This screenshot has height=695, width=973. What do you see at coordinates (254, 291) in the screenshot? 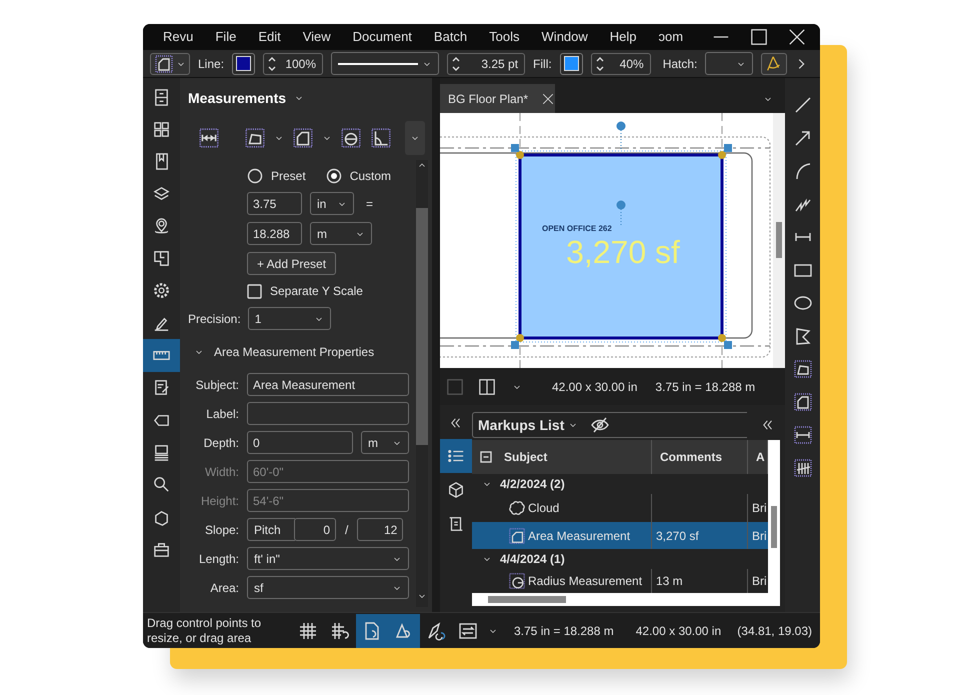
I see `checkbox` at bounding box center [254, 291].